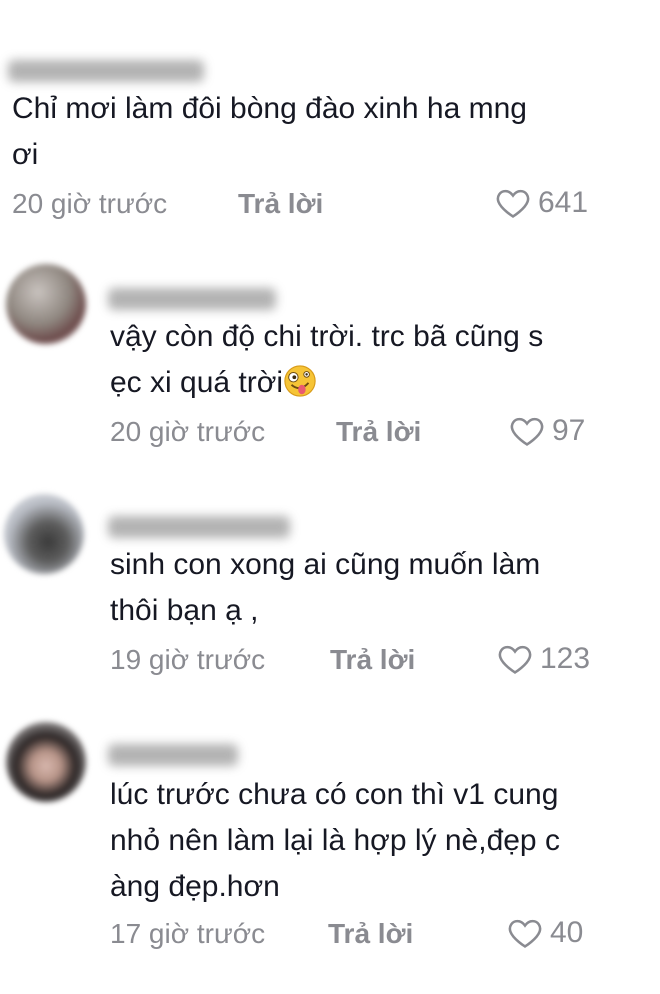  What do you see at coordinates (188, 933) in the screenshot?
I see `comment-timestamp: 17 giờ trước` at bounding box center [188, 933].